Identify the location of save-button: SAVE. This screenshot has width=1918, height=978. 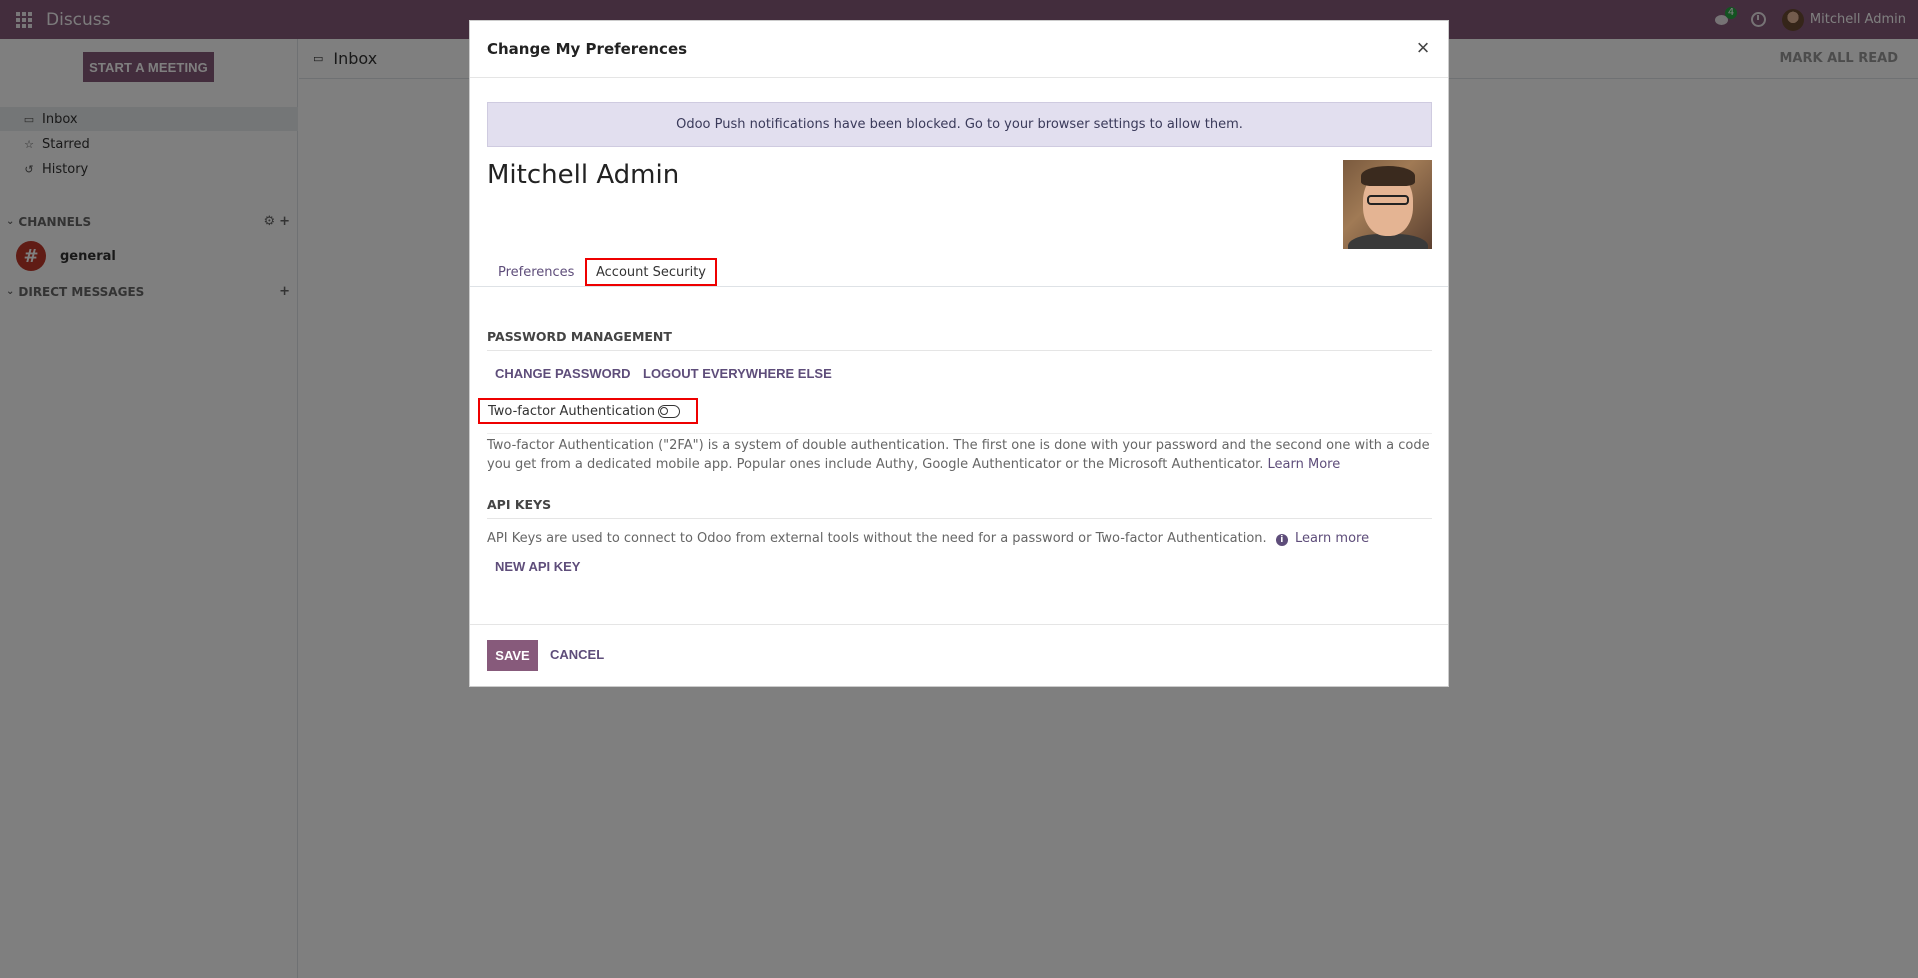
(512, 655).